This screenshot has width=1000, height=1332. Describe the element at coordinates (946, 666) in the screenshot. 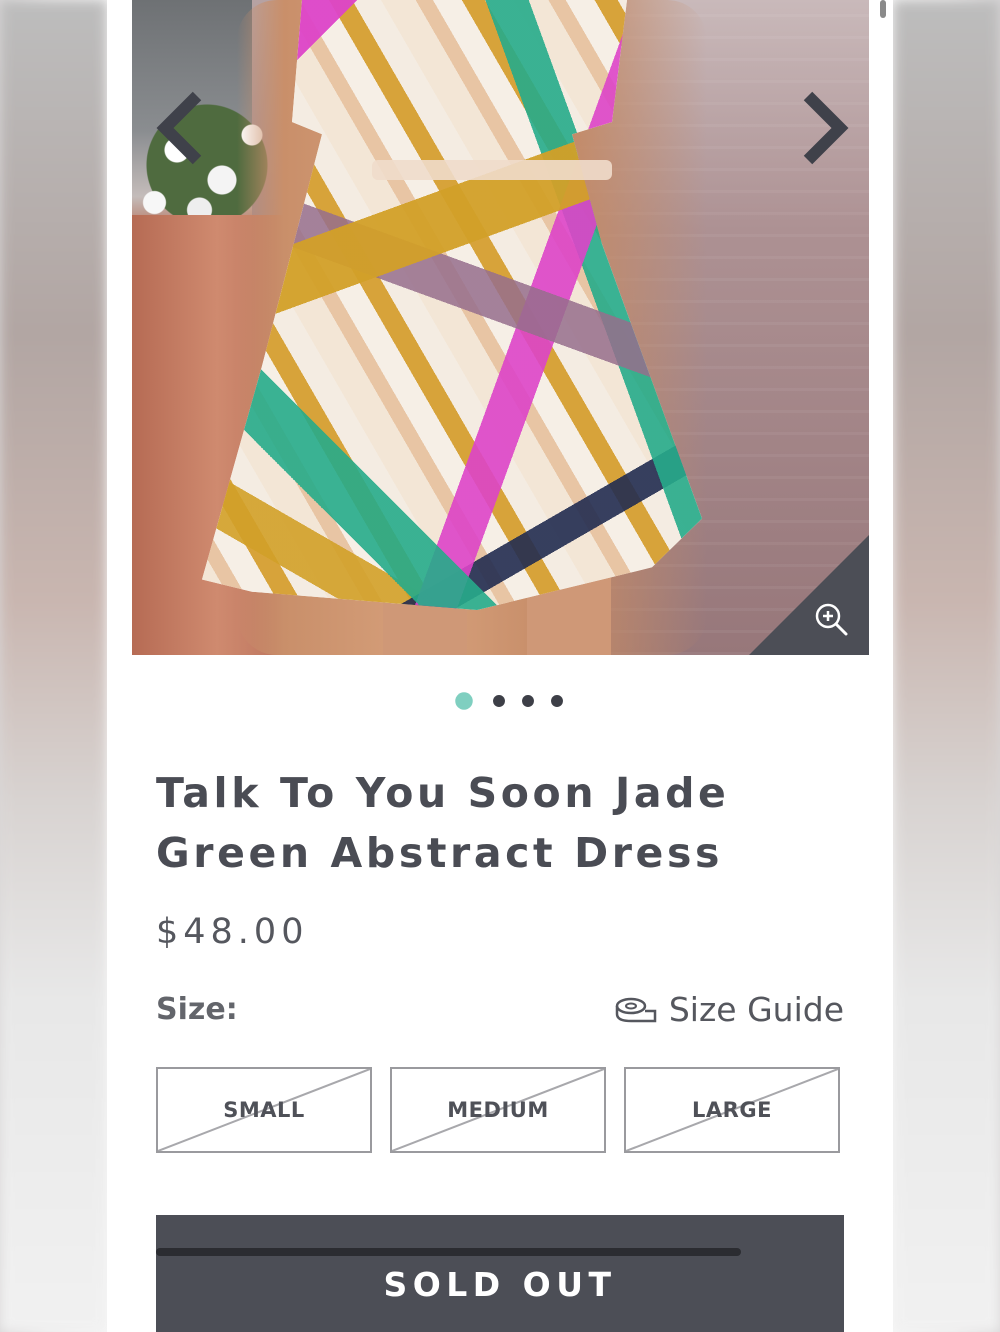

I see `background-blur-right` at that location.